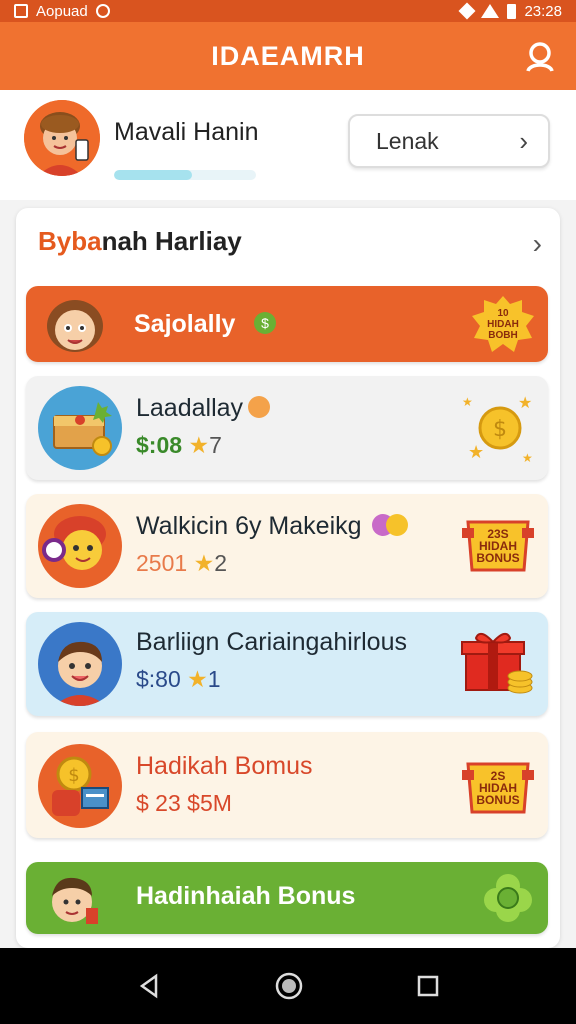 This screenshot has width=576, height=1024. I want to click on profile-section: Mavali Hanin Lenak ›, so click(288, 145).